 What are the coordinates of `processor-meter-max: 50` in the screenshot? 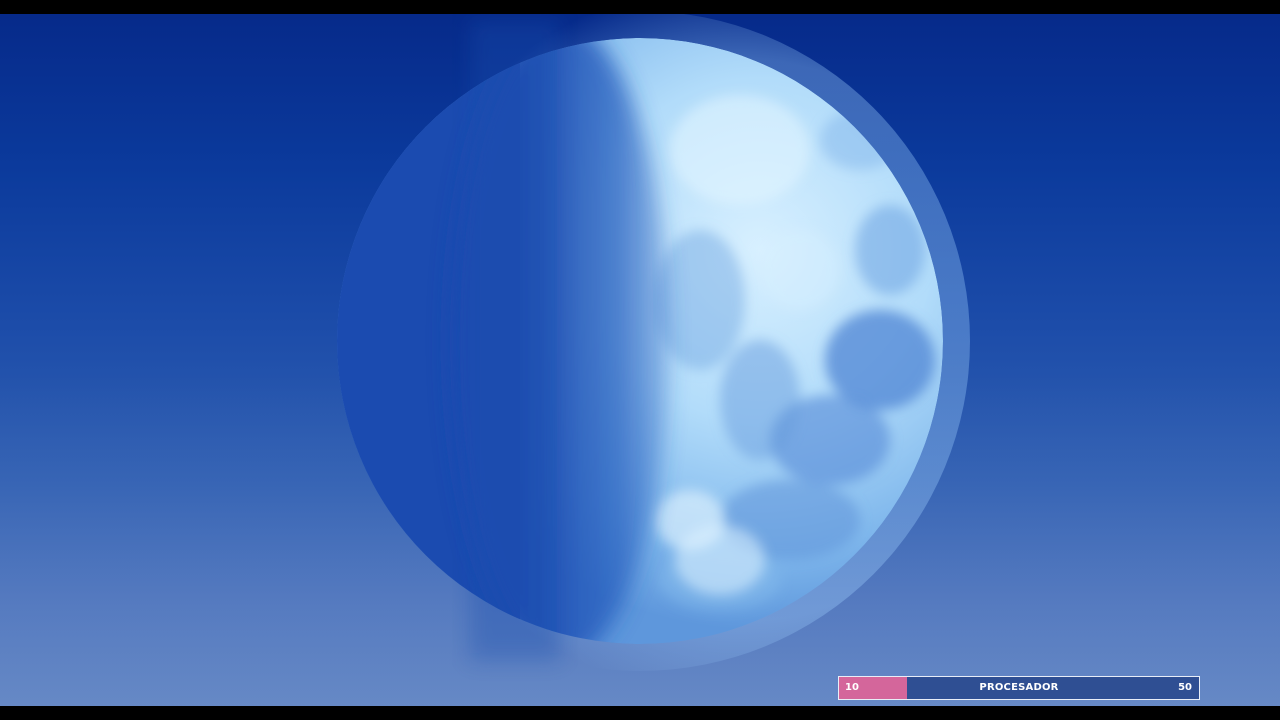 It's located at (1185, 687).